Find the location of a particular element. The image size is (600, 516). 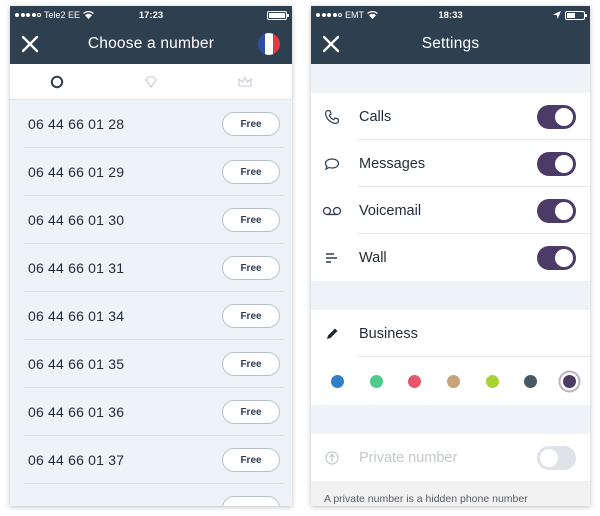

private-label: Private number is located at coordinates (408, 457).